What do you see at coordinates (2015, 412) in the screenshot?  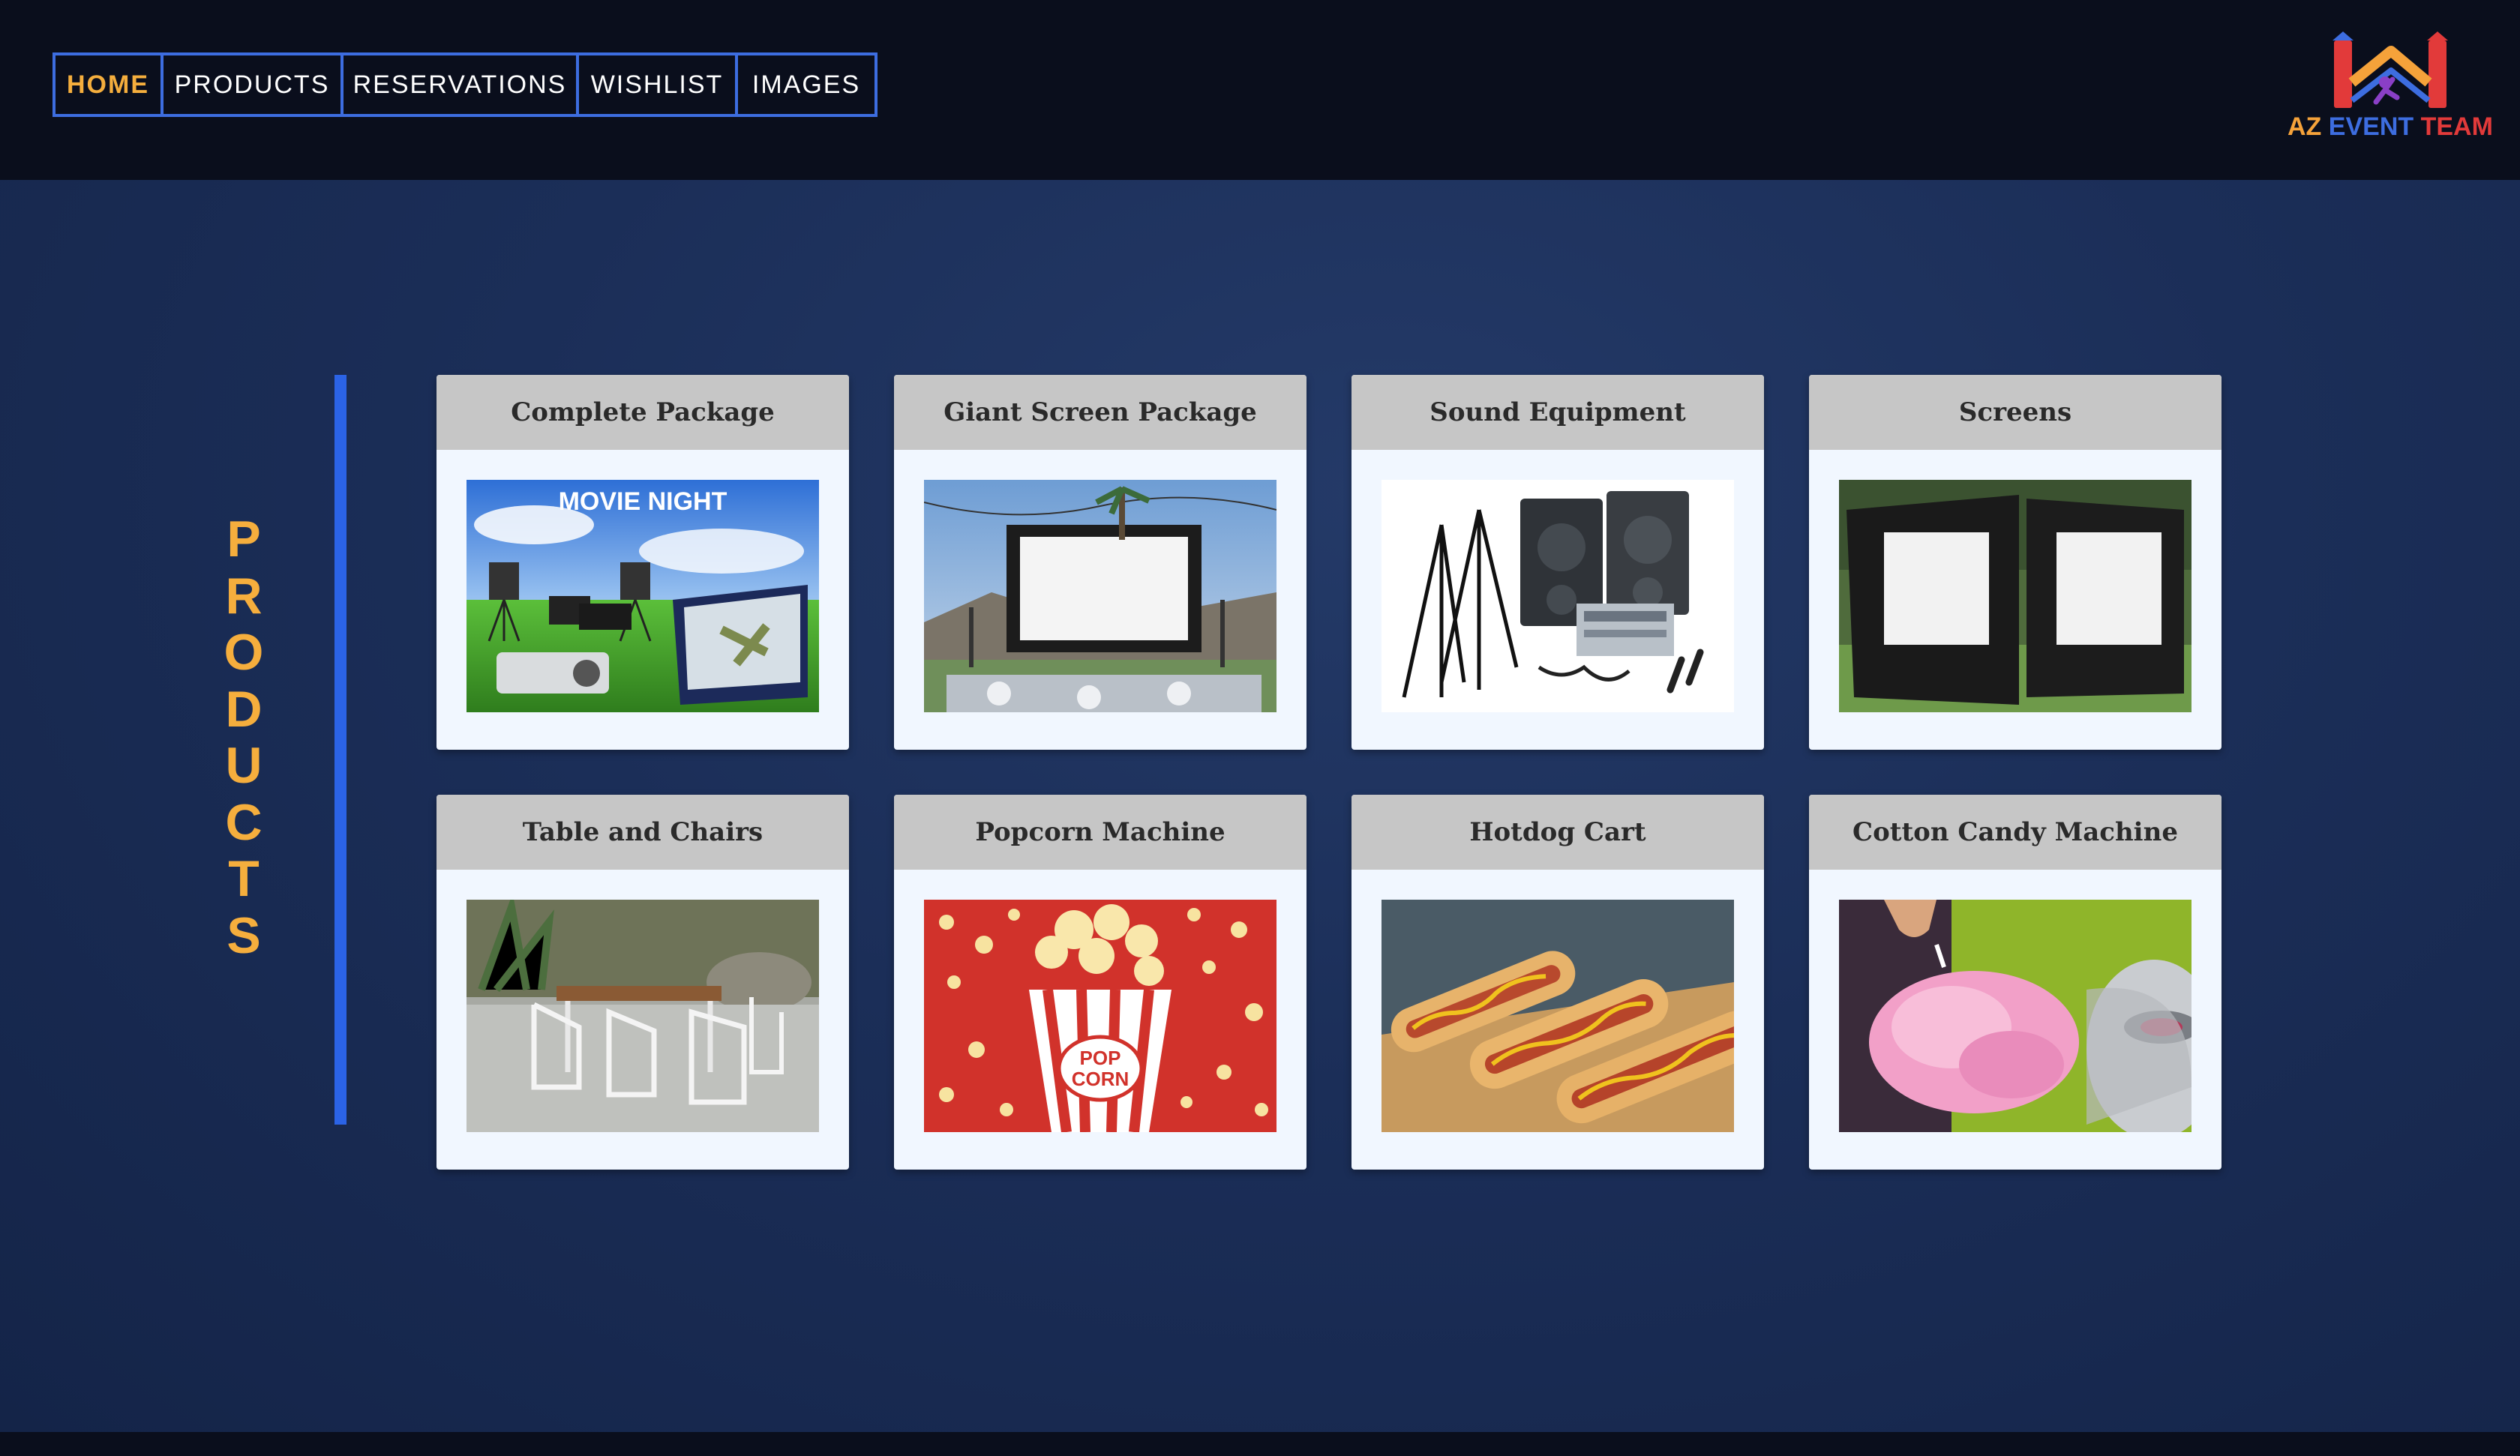 I see `product-card-title: Screens` at bounding box center [2015, 412].